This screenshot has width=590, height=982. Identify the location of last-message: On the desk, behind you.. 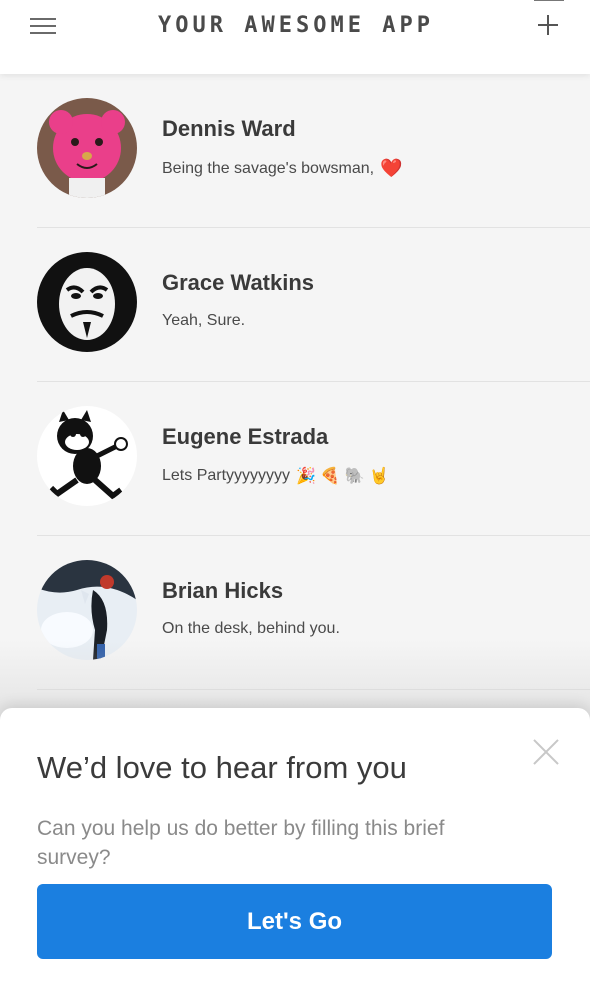
(251, 629).